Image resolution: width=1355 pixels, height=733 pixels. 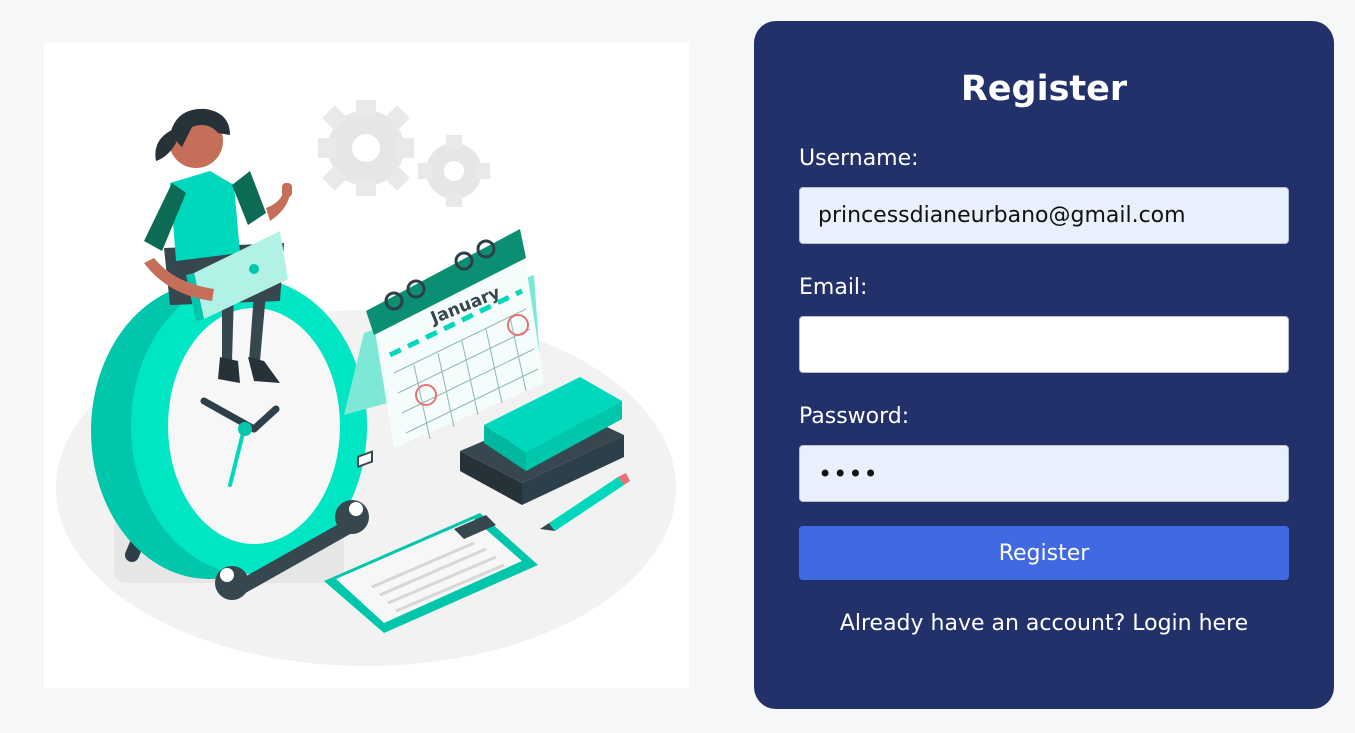 What do you see at coordinates (982, 623) in the screenshot?
I see `login-prompt-text: Already have an account?` at bounding box center [982, 623].